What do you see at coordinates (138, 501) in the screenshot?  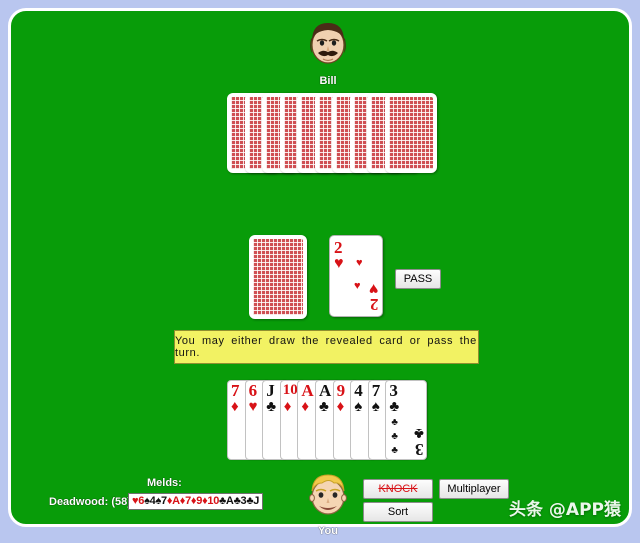 I see `deadwood-card: ♥6` at bounding box center [138, 501].